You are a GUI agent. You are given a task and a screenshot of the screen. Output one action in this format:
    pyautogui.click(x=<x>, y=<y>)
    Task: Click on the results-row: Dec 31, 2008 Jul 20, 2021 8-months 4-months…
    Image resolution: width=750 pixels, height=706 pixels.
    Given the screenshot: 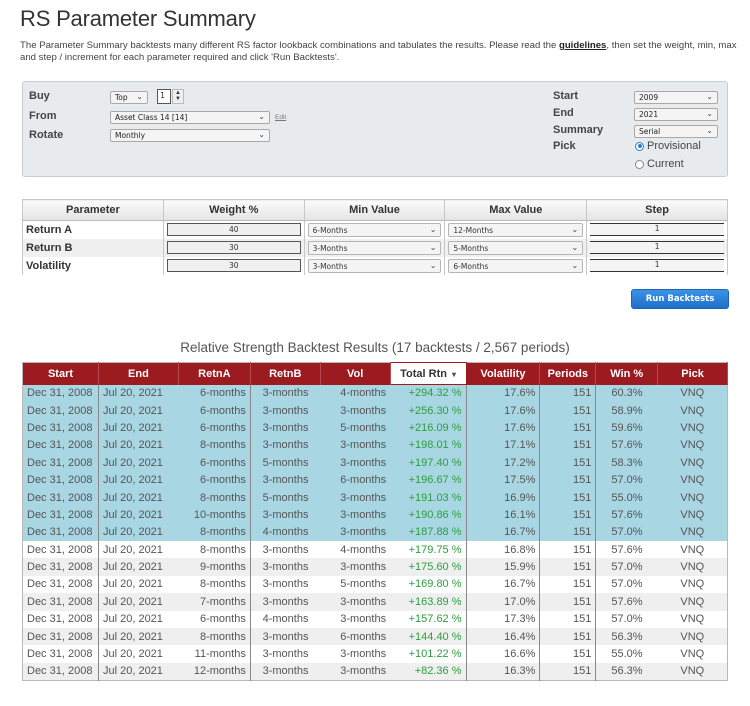 What is the action you would take?
    pyautogui.click(x=375, y=532)
    